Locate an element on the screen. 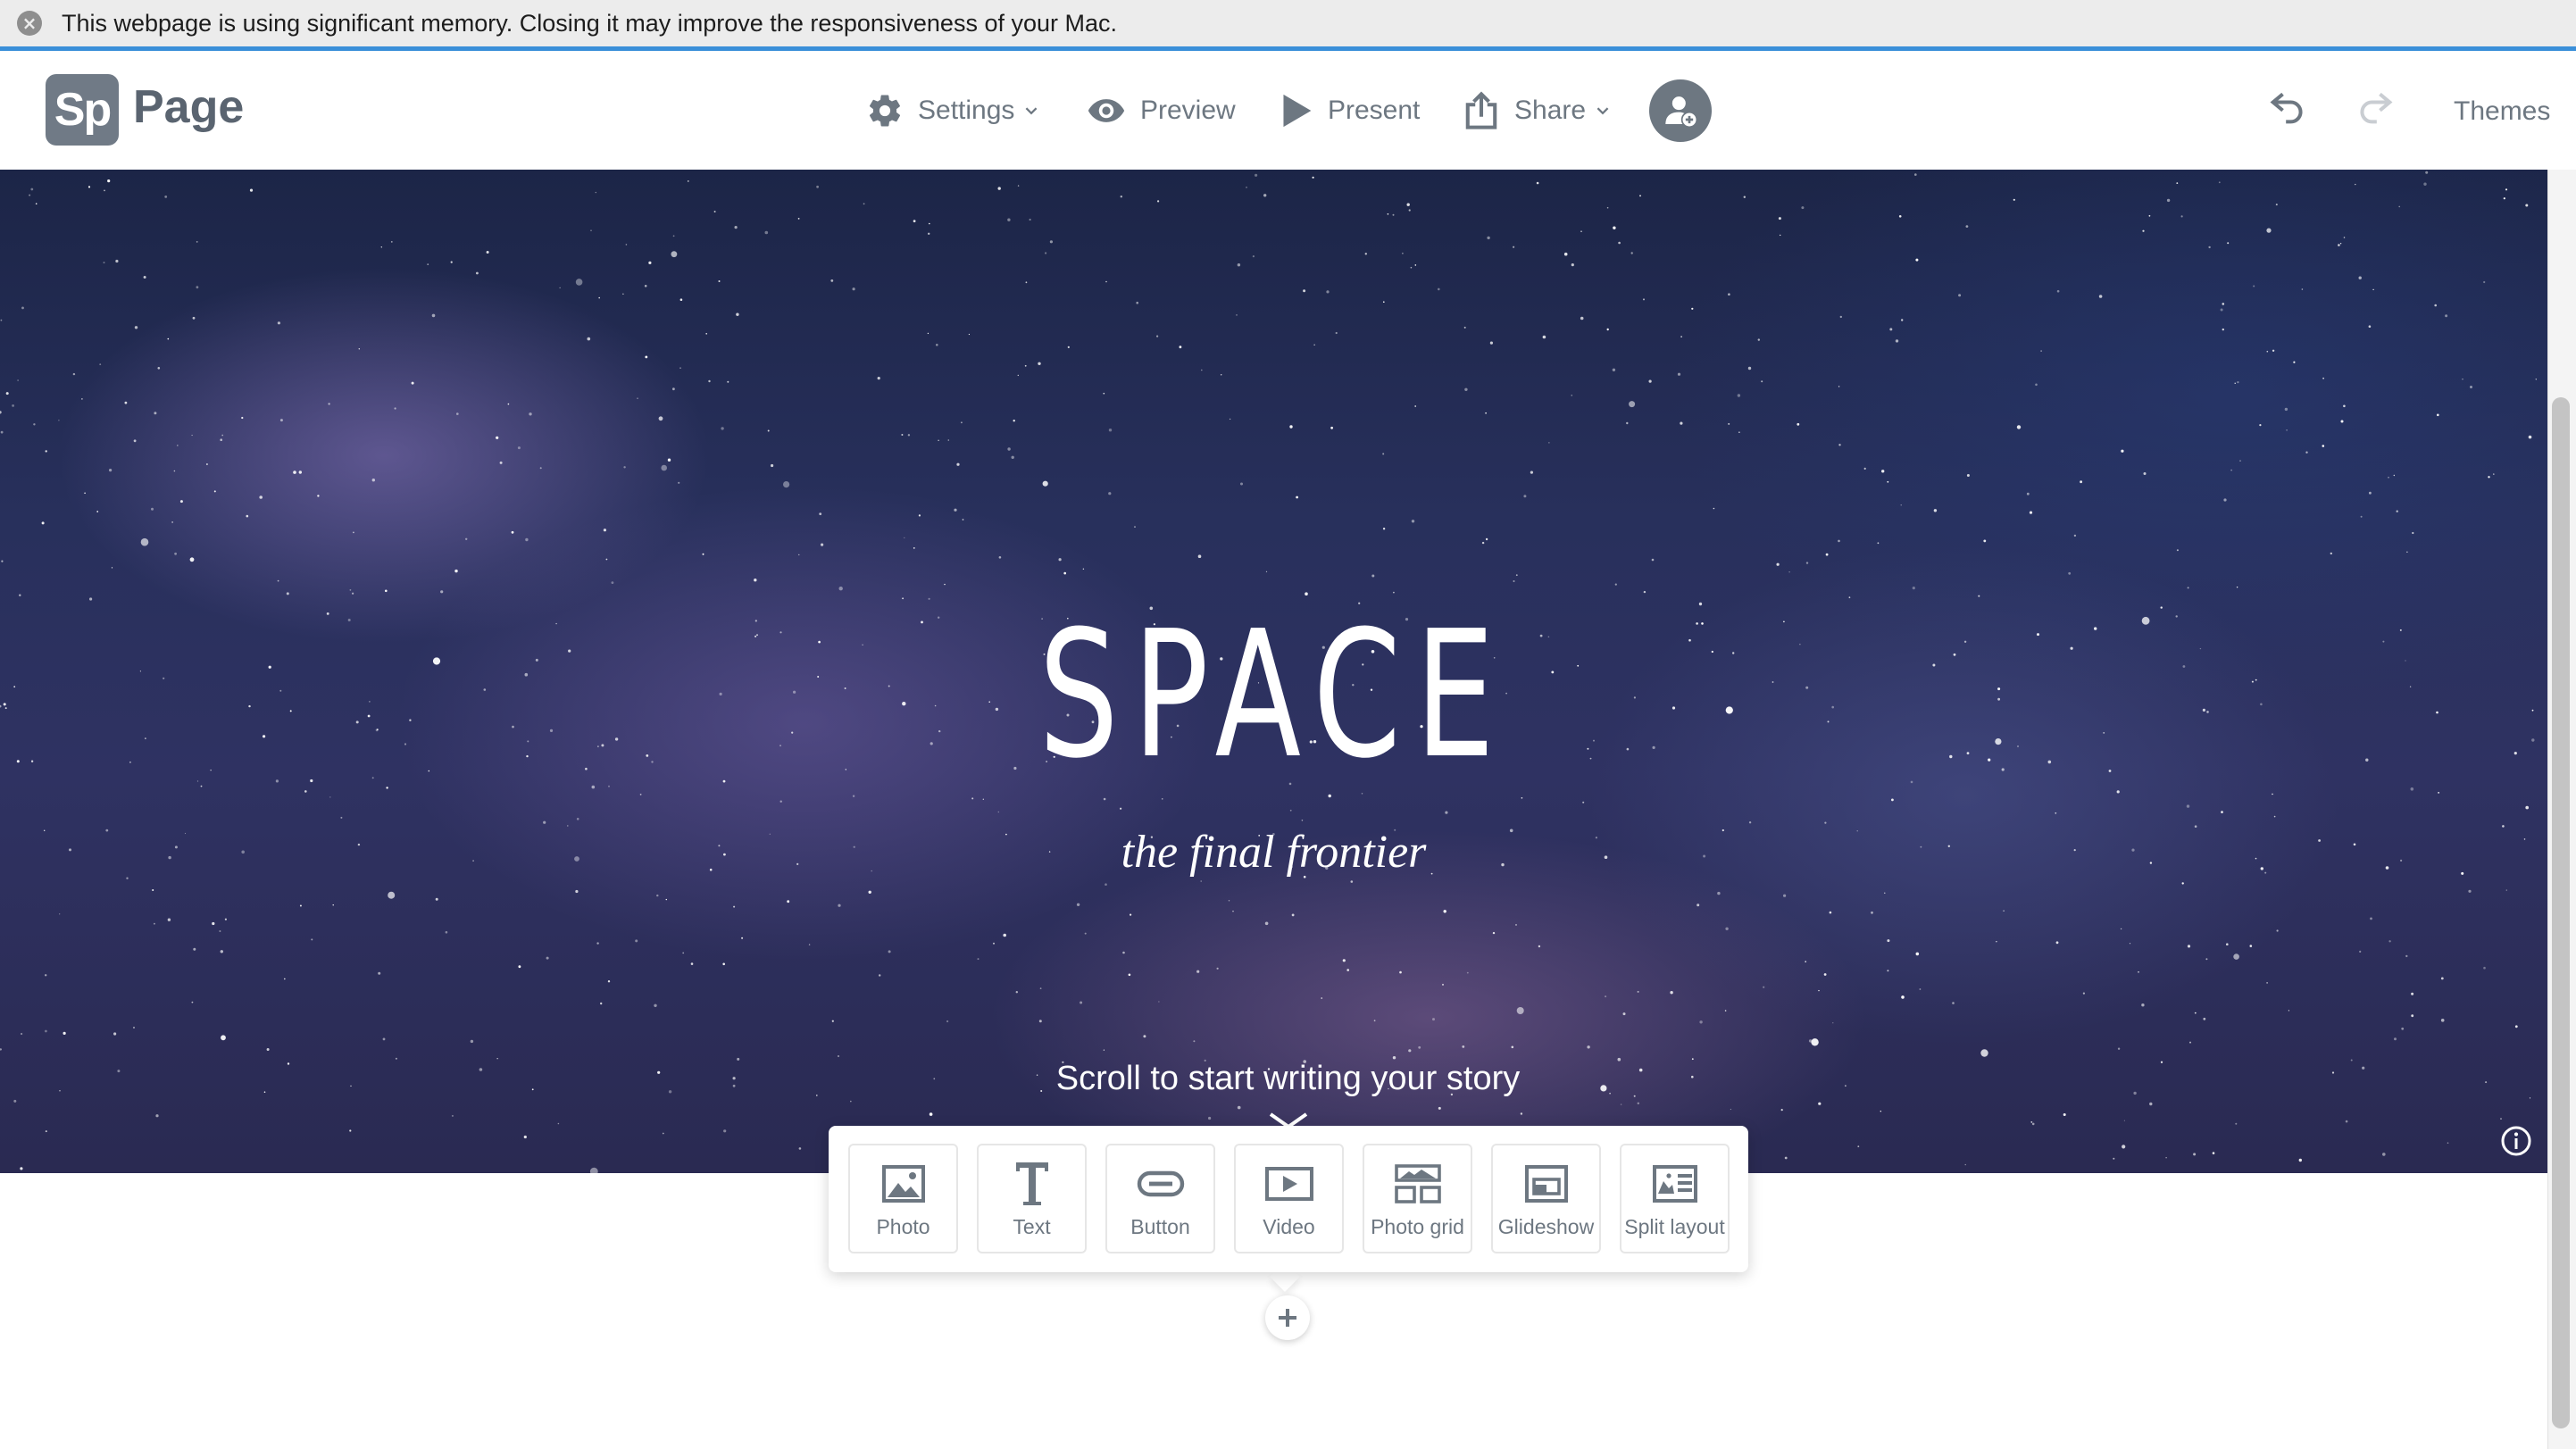  undo-icon is located at coordinates (2287, 107).